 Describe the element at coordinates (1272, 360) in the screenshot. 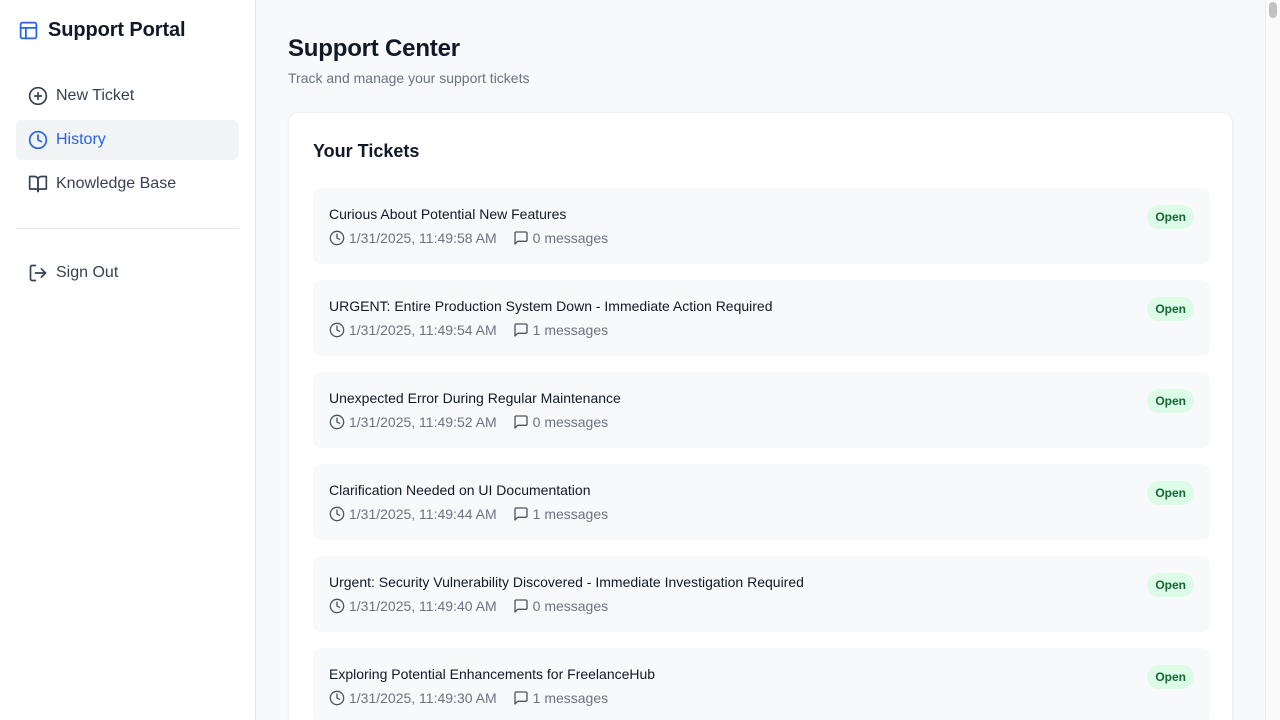

I see `page-scrollbar` at that location.